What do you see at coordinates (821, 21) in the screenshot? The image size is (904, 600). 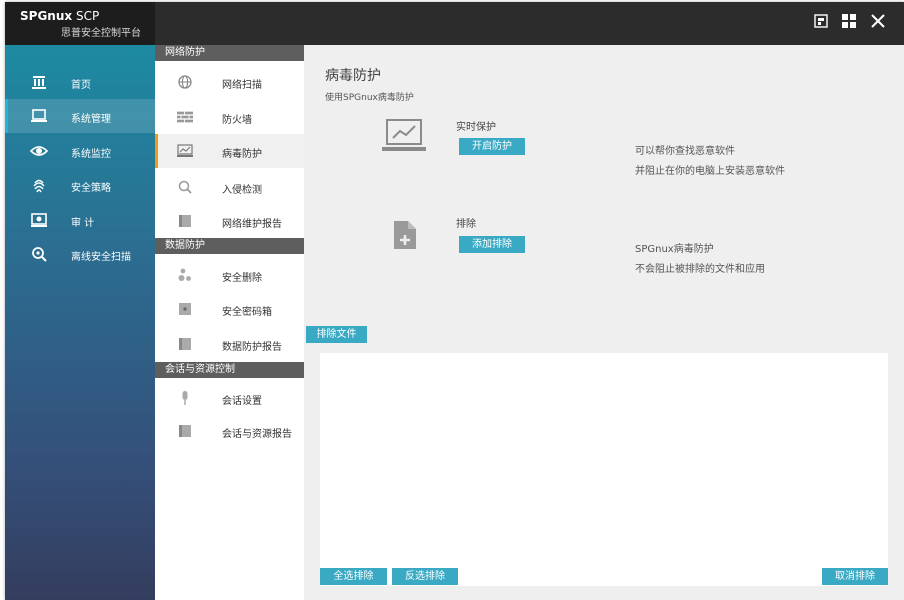 I see `window-restore-icon` at bounding box center [821, 21].